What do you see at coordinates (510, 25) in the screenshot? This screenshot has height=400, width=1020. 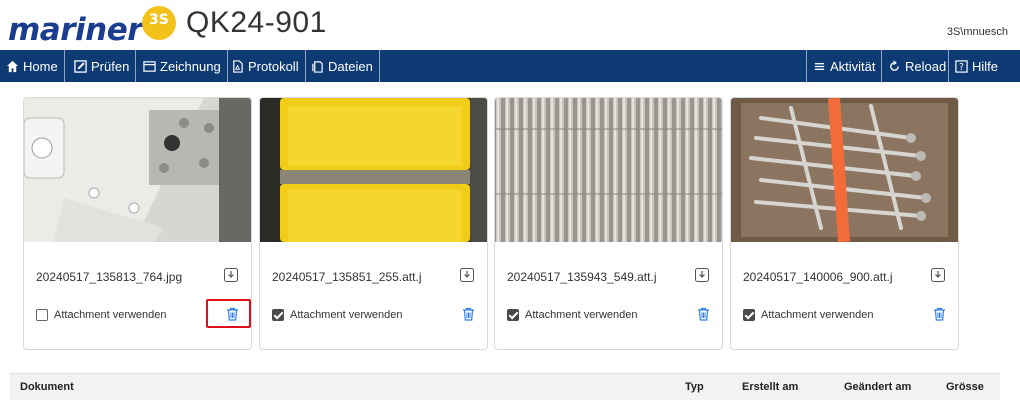 I see `app-header: mariner 3S QK24-901 3S\mnuesch` at bounding box center [510, 25].